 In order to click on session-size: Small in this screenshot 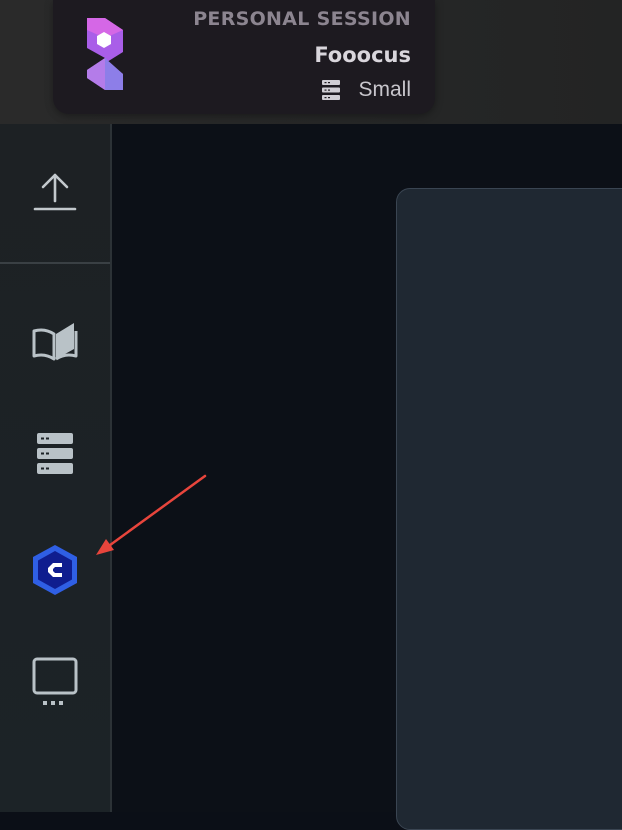, I will do `click(366, 90)`.